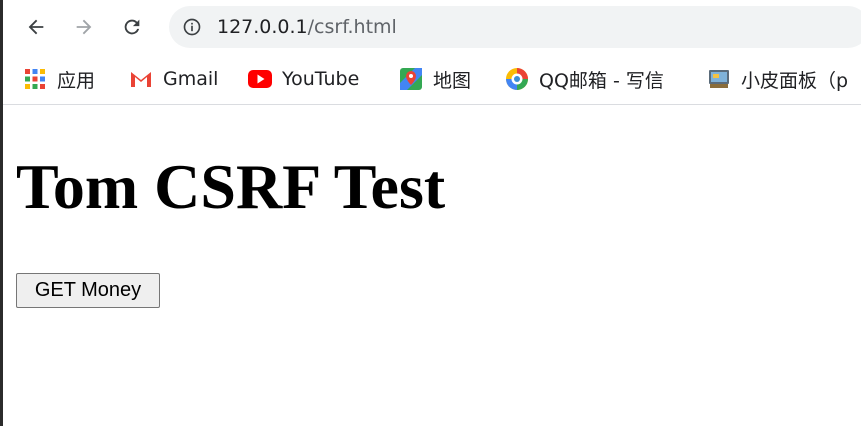 This screenshot has height=426, width=861. What do you see at coordinates (231, 186) in the screenshot?
I see `page-heading: Tom CSRF Test` at bounding box center [231, 186].